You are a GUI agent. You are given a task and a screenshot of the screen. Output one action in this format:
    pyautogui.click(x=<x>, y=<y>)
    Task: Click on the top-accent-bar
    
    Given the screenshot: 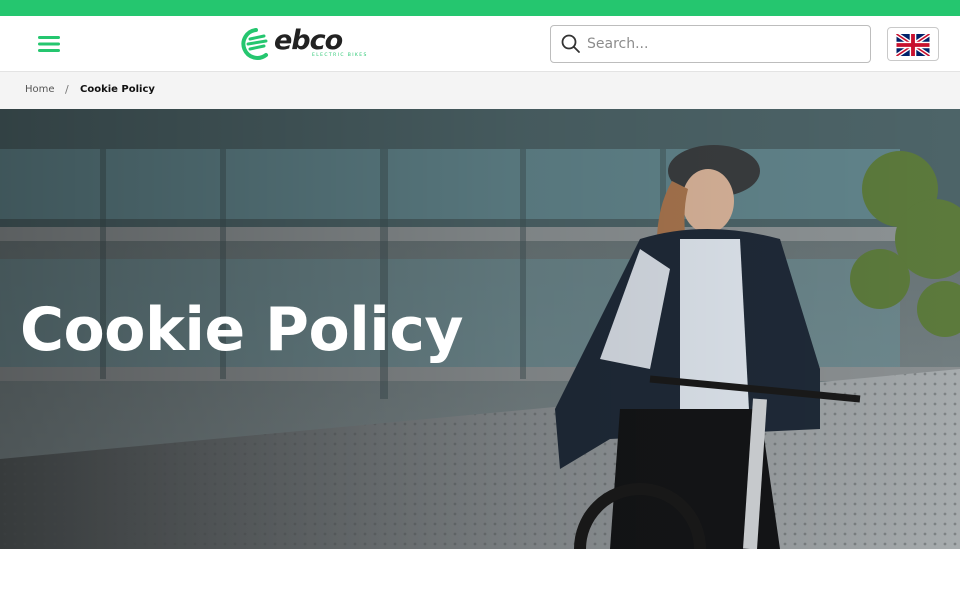 What is the action you would take?
    pyautogui.click(x=480, y=8)
    